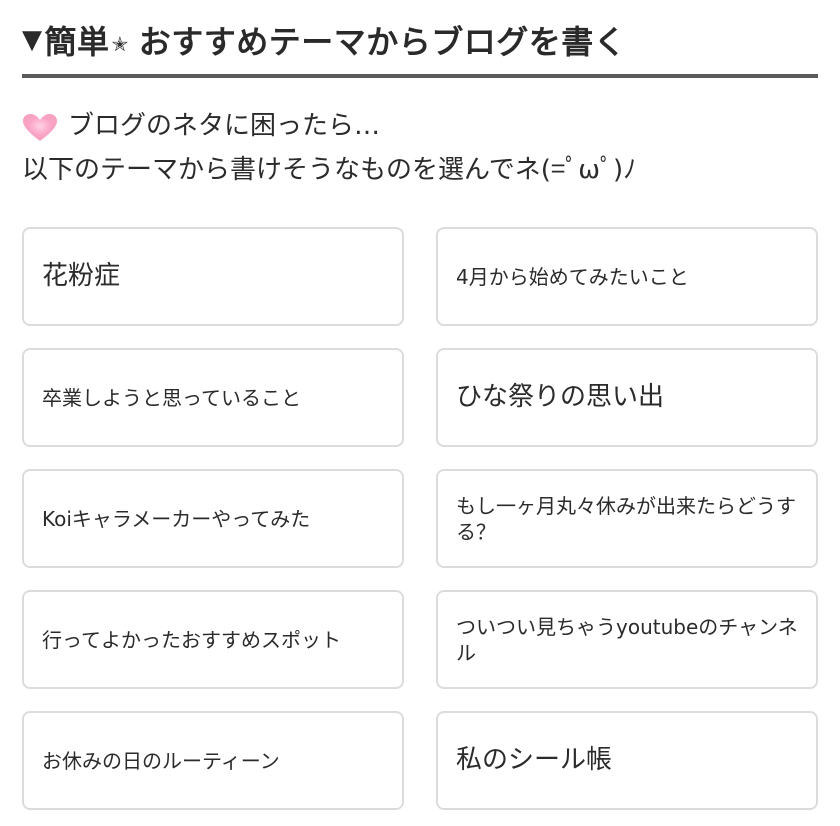 This screenshot has width=840, height=826. Describe the element at coordinates (627, 760) in the screenshot. I see `theme-card-sticker-book: 私のシール帳` at that location.